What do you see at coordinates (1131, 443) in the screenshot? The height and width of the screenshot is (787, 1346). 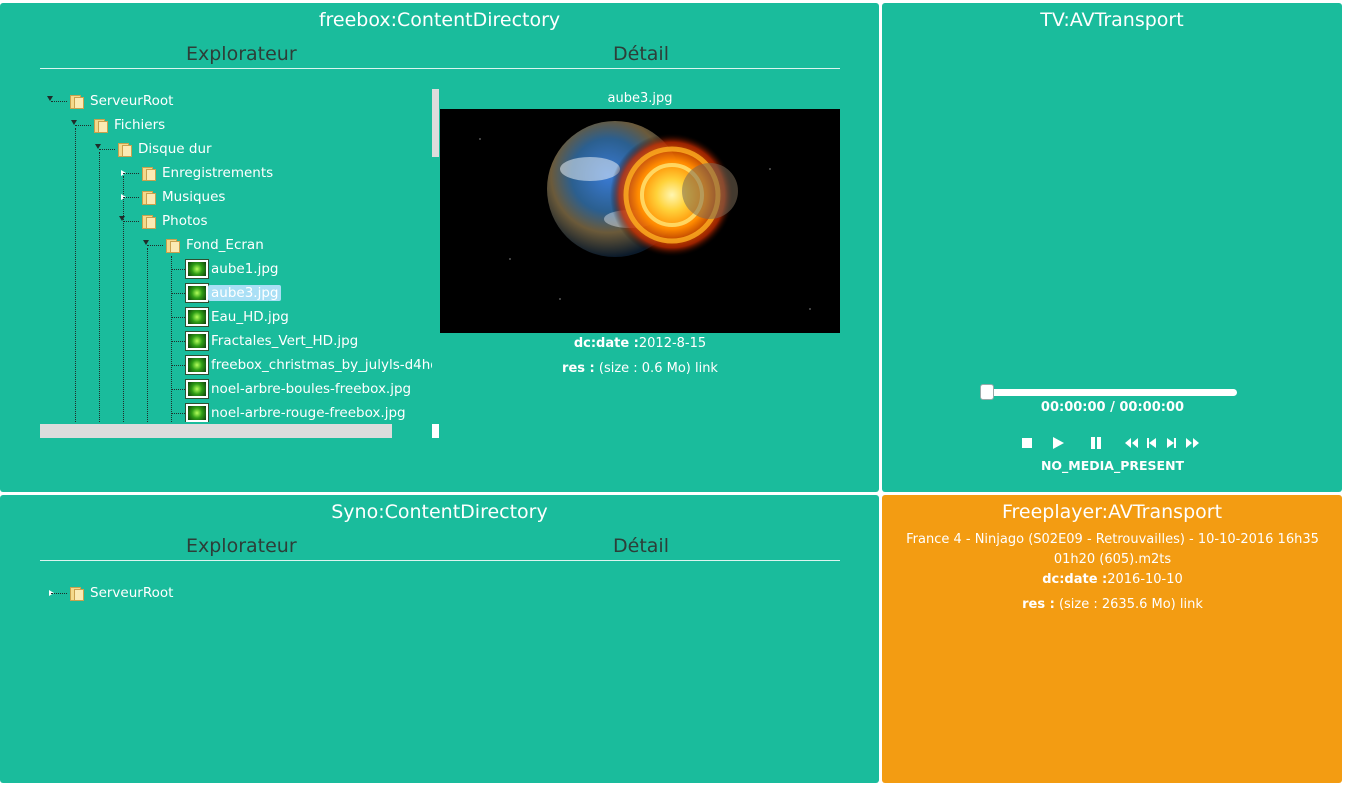 I see `rewind-icon` at bounding box center [1131, 443].